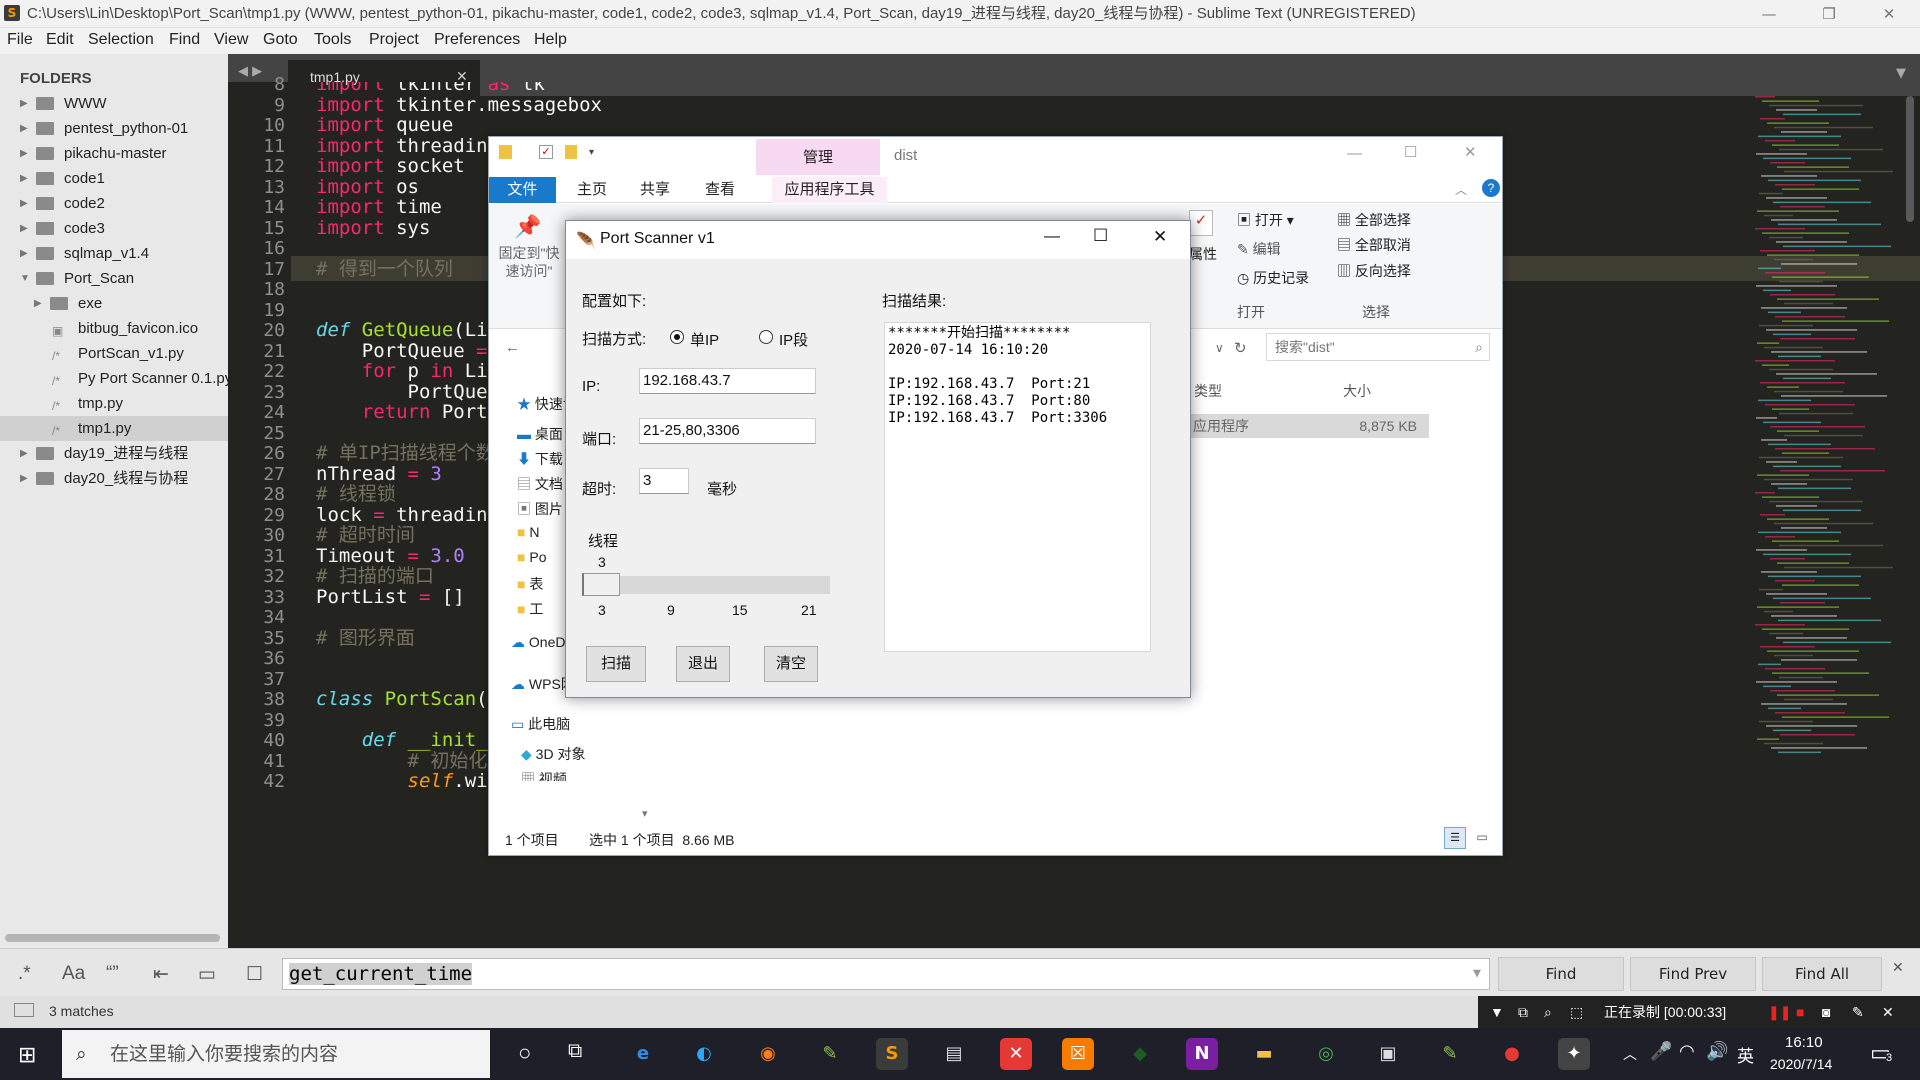 The image size is (1920, 1080). Describe the element at coordinates (601, 584) in the screenshot. I see `thread-slider-handle` at that location.